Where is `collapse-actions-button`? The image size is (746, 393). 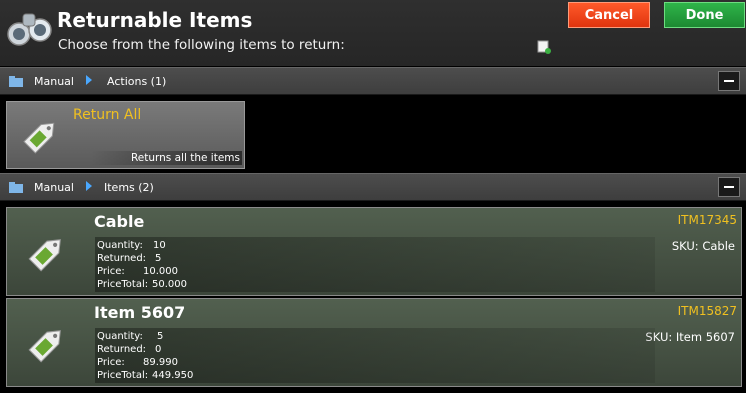
collapse-actions-button is located at coordinates (729, 81).